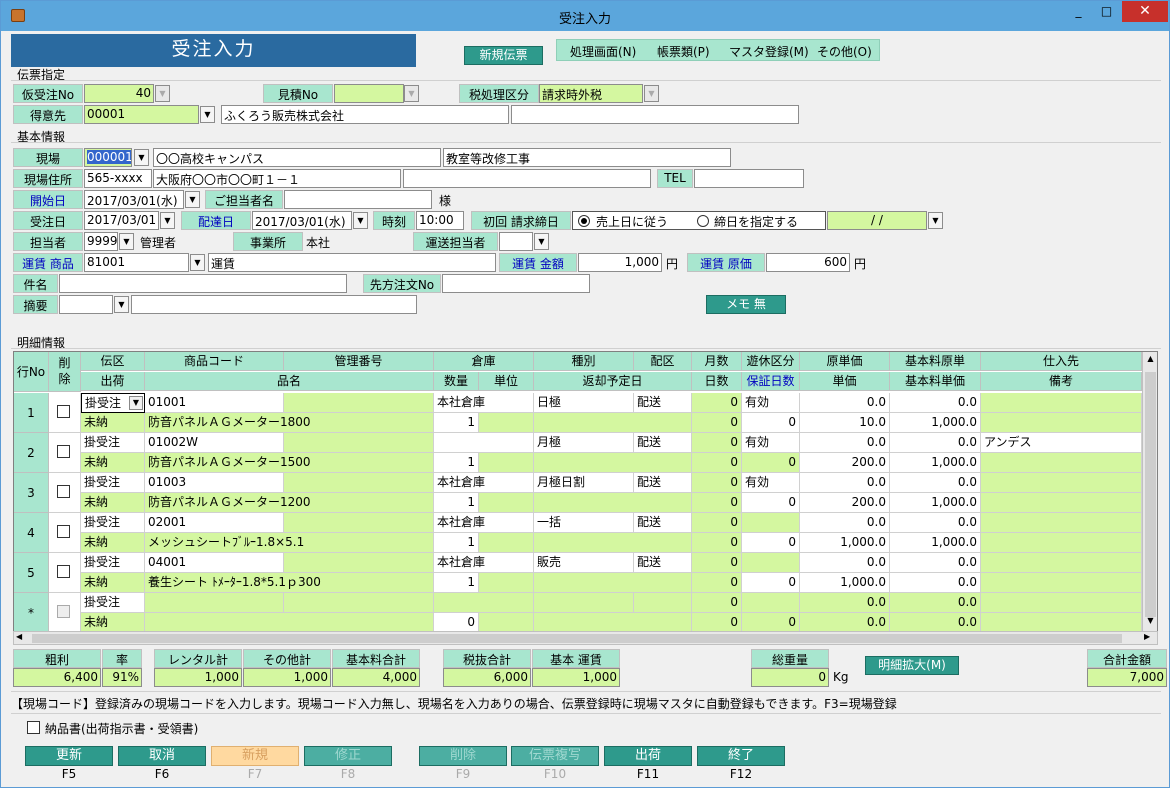 This screenshot has height=788, width=1170. Describe the element at coordinates (746, 304) in the screenshot. I see `memo-button: メモ 無` at that location.